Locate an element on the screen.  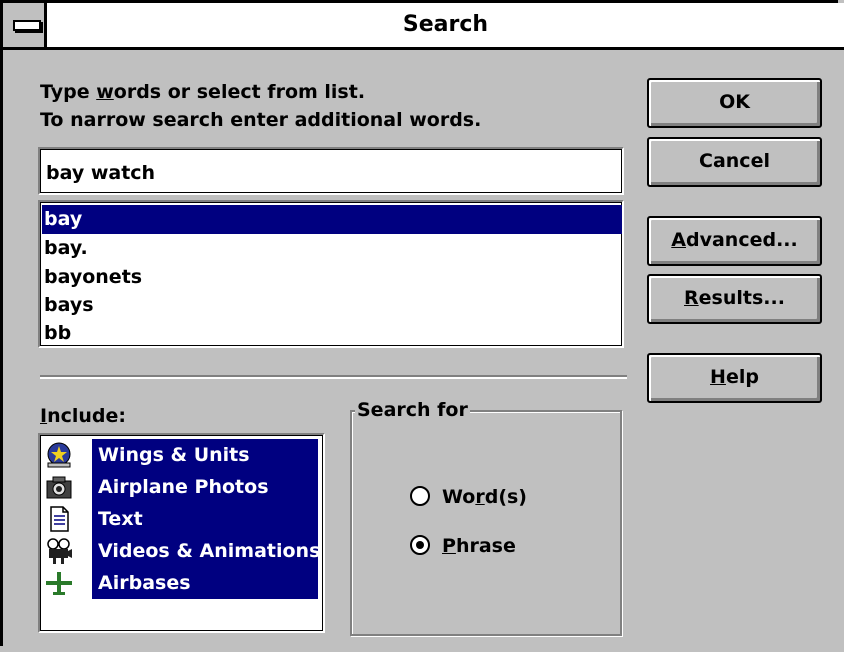
instruction-text: Type is located at coordinates (68, 92).